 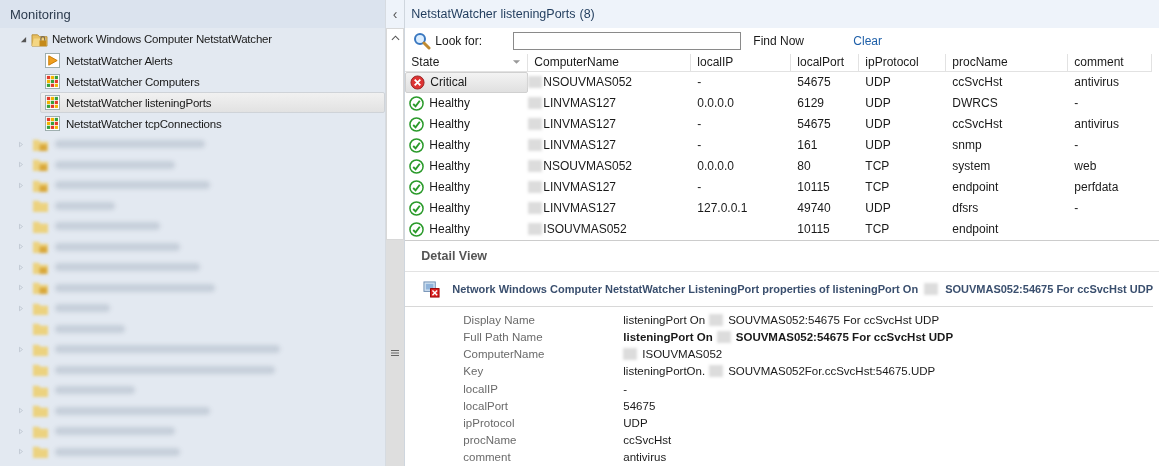 I want to click on column-header: localPort, so click(x=825, y=62).